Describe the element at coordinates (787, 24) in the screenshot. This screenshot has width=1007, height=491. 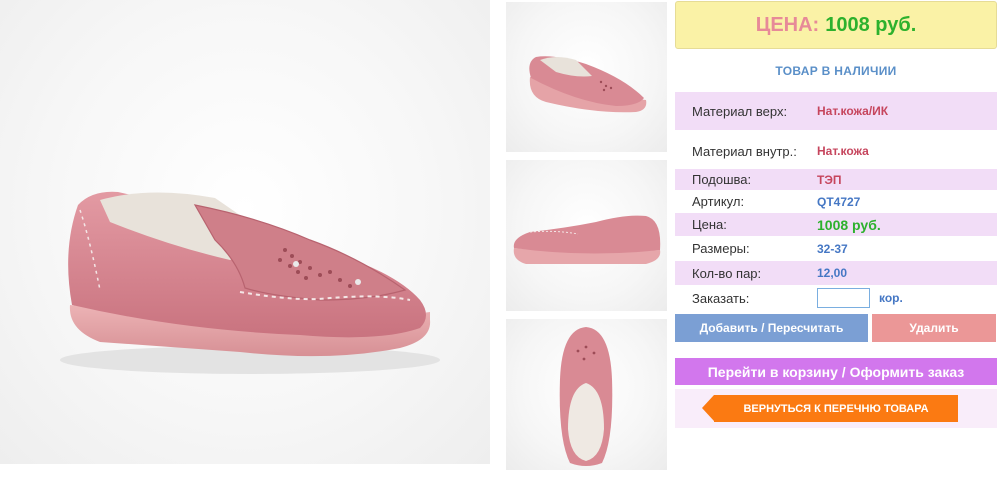
I see `price-label: ЦЕНА:` at that location.